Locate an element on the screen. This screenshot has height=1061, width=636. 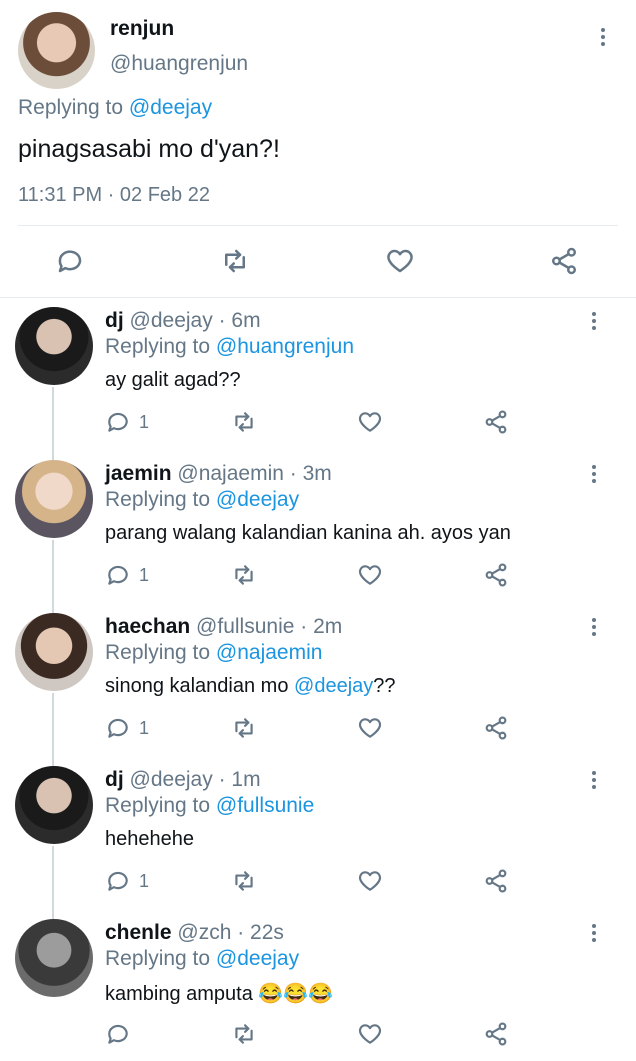
reply-text-body: hehehehe is located at coordinates (149, 839).